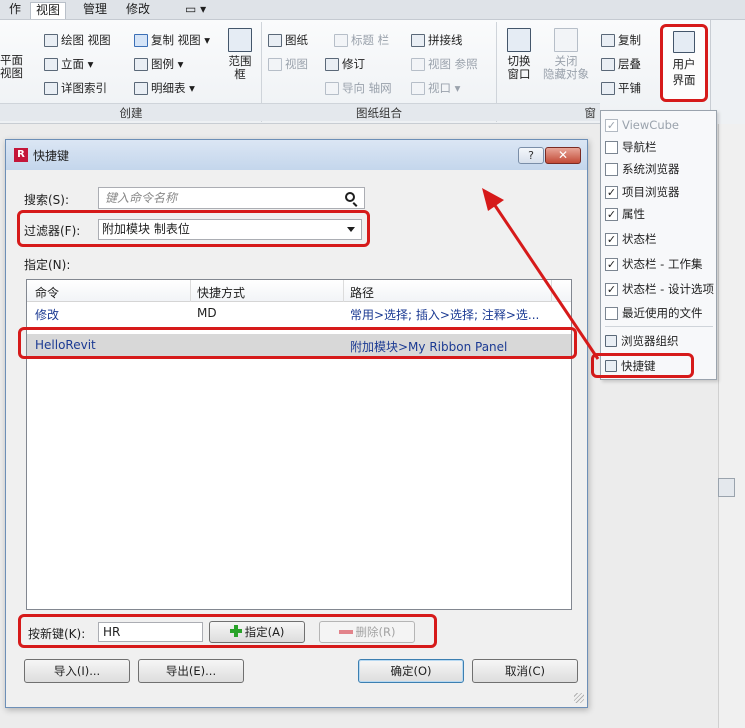 The height and width of the screenshot is (728, 745). I want to click on menu-item-recent-files: 最近使用的文件, so click(660, 313).